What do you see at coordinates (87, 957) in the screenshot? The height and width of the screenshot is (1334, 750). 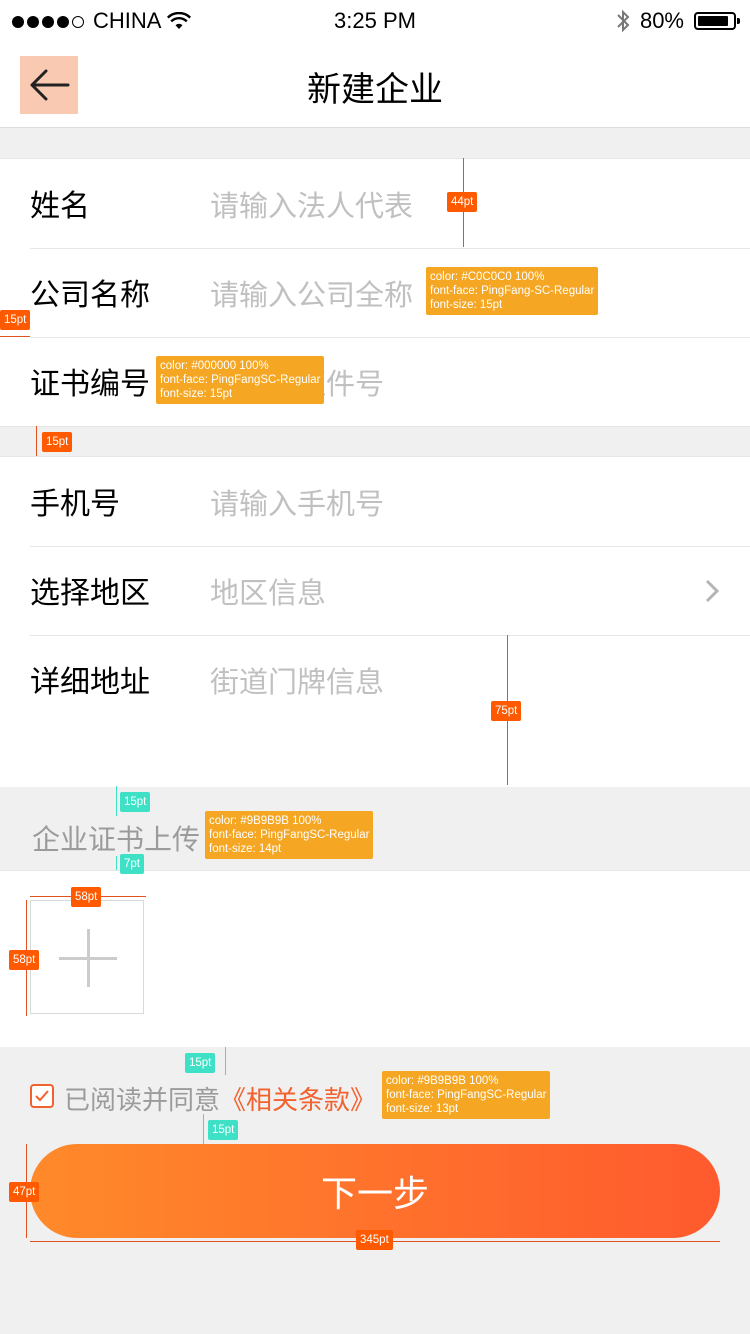 I see `upload-button` at bounding box center [87, 957].